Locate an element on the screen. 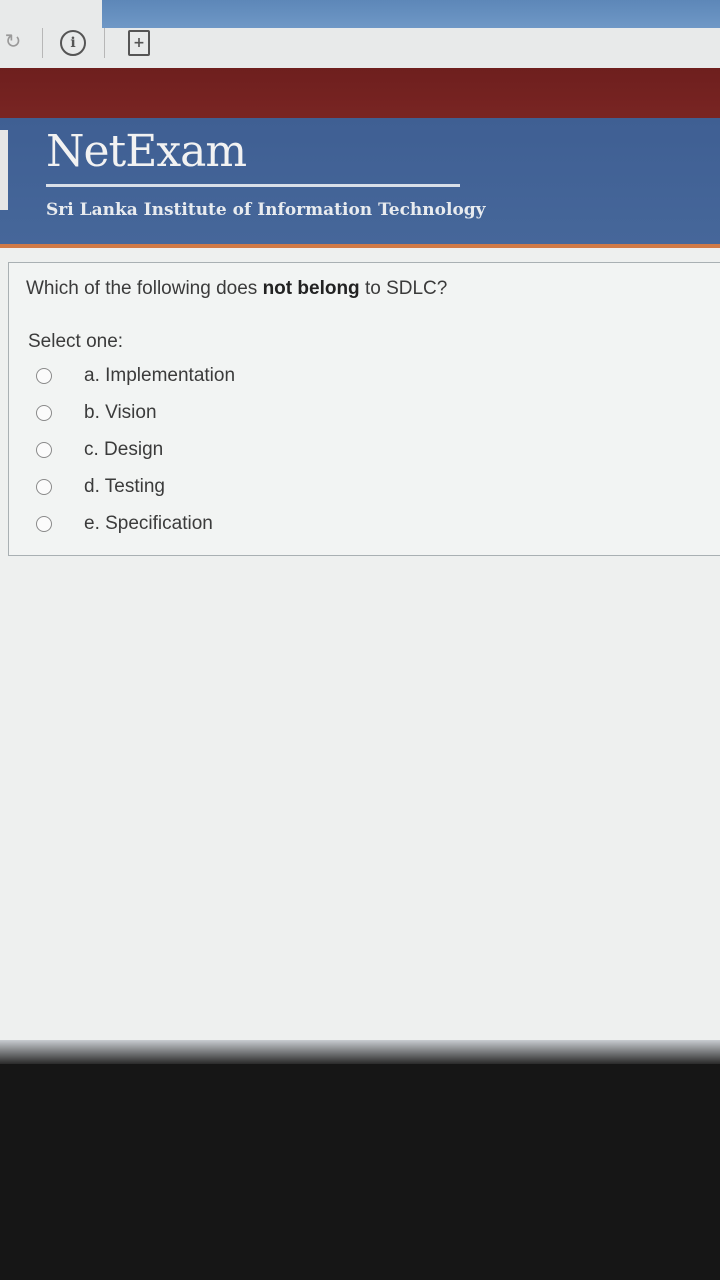 The image size is (720, 1280). option-label: d. Testing is located at coordinates (124, 486).